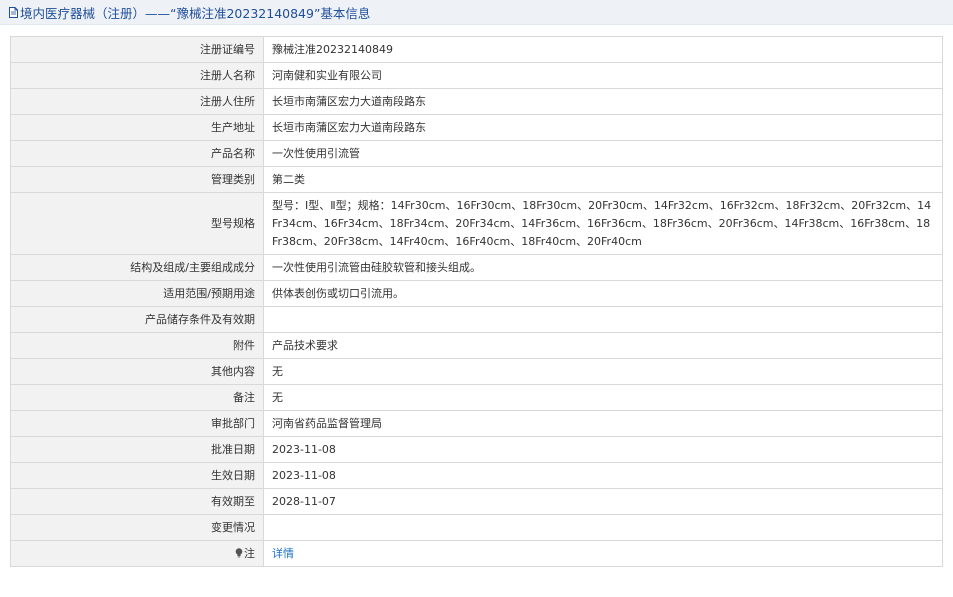 This screenshot has width=953, height=597. I want to click on lightbulb-icon, so click(239, 551).